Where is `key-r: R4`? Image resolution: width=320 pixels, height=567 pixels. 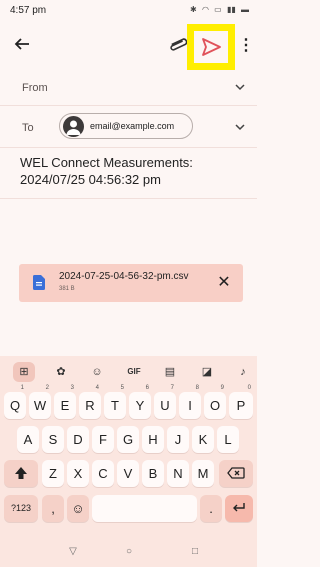
key-r: R4 is located at coordinates (90, 402).